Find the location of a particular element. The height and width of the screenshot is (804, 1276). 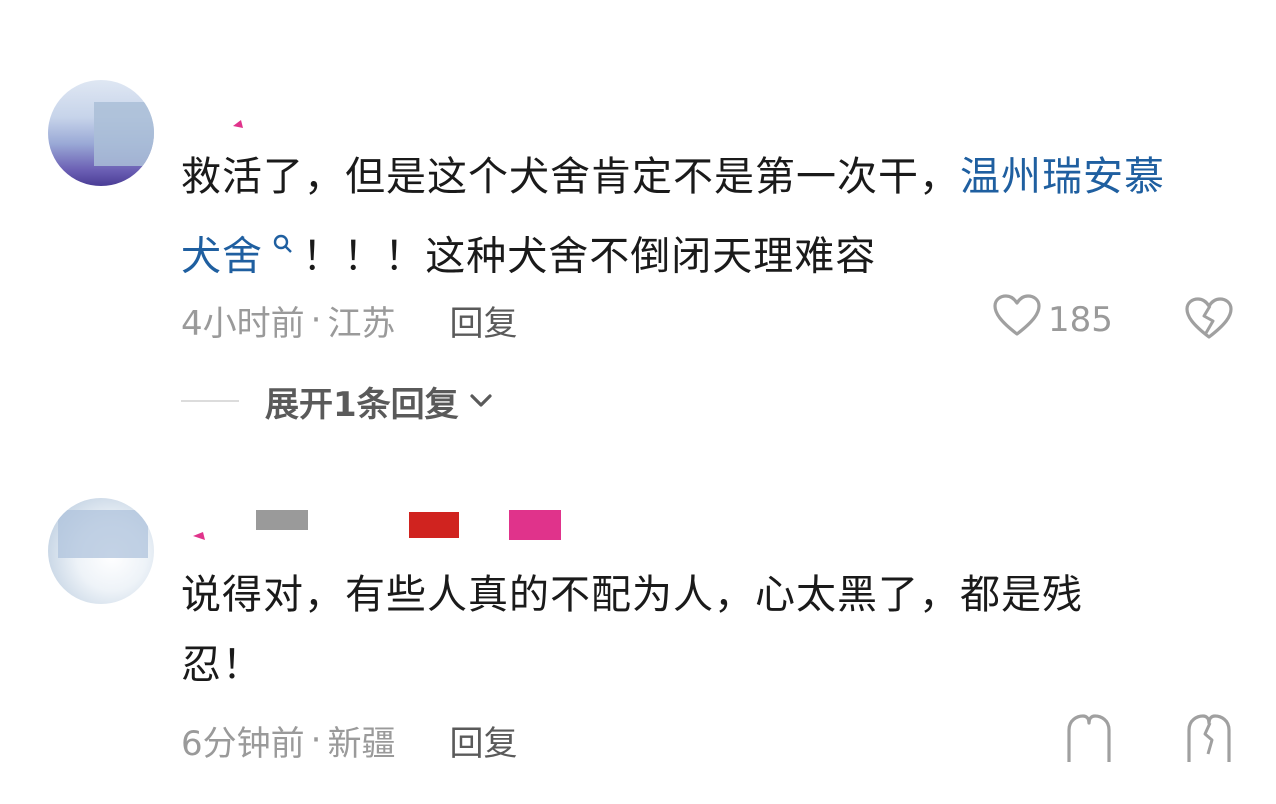

like-button: 185 is located at coordinates (1052, 320).